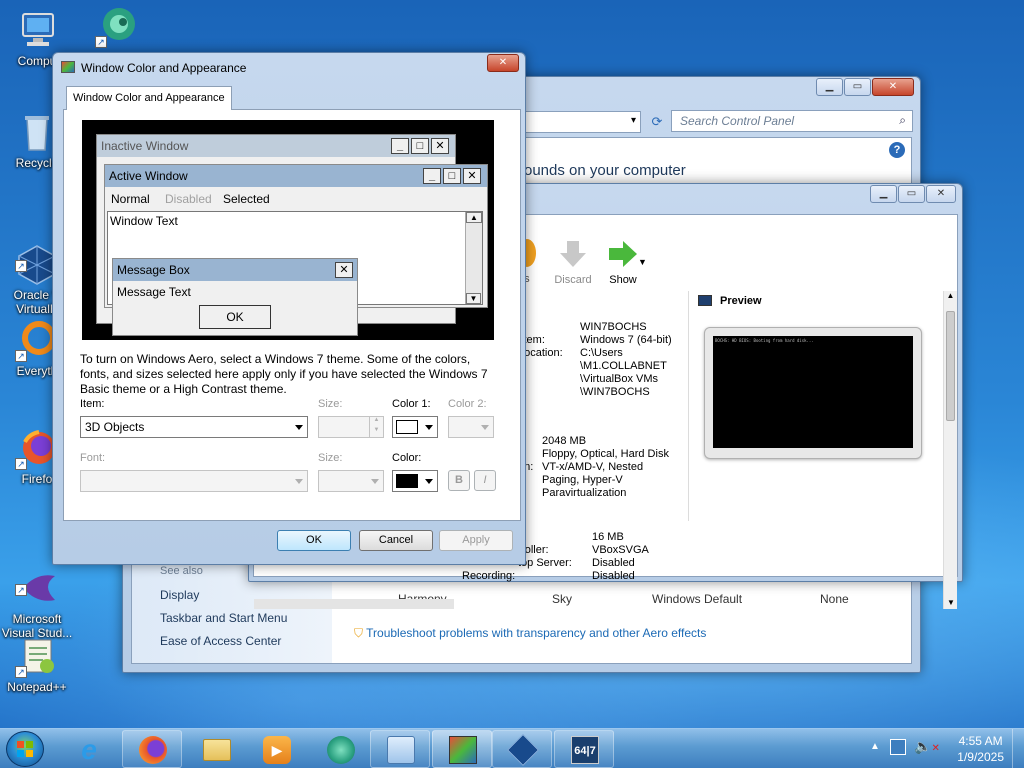 Image resolution: width=1024 pixels, height=768 pixels. Describe the element at coordinates (194, 481) in the screenshot. I see `font-select` at that location.